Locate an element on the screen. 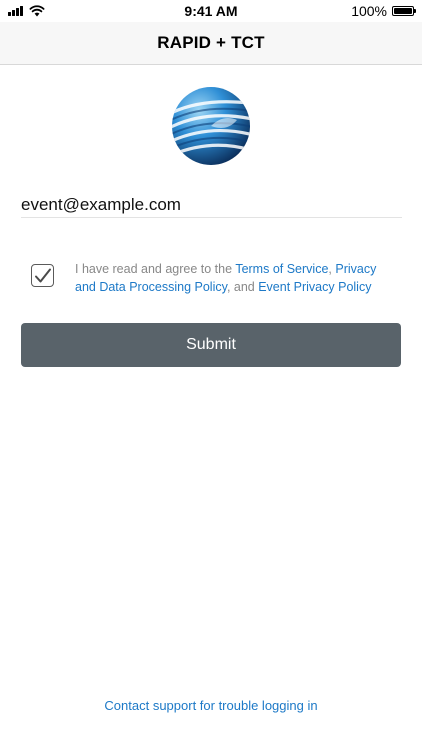 Image resolution: width=422 pixels, height=750 pixels. email-field is located at coordinates (211, 205).